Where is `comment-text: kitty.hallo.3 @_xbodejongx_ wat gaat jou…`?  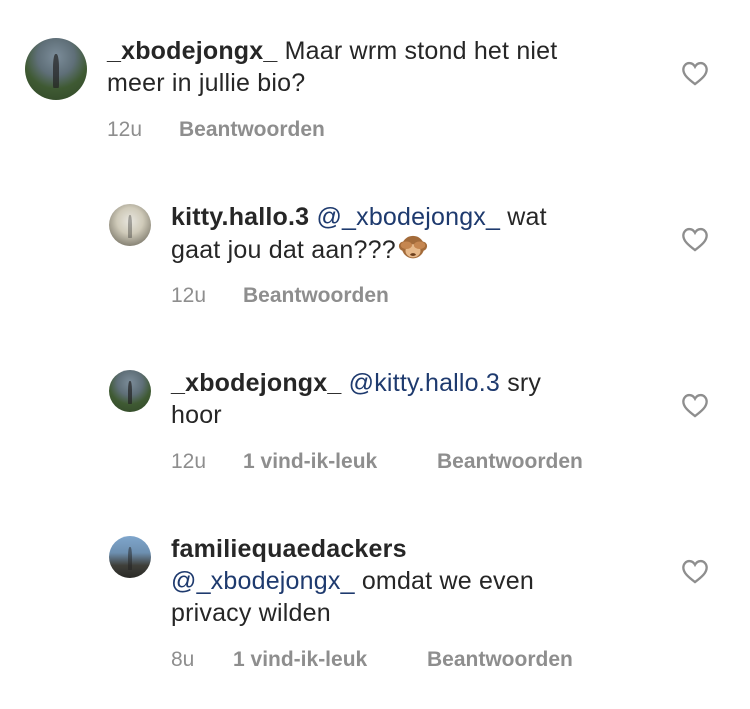 comment-text: kitty.hallo.3 @_xbodejongx_ wat gaat jou… is located at coordinates (421, 233).